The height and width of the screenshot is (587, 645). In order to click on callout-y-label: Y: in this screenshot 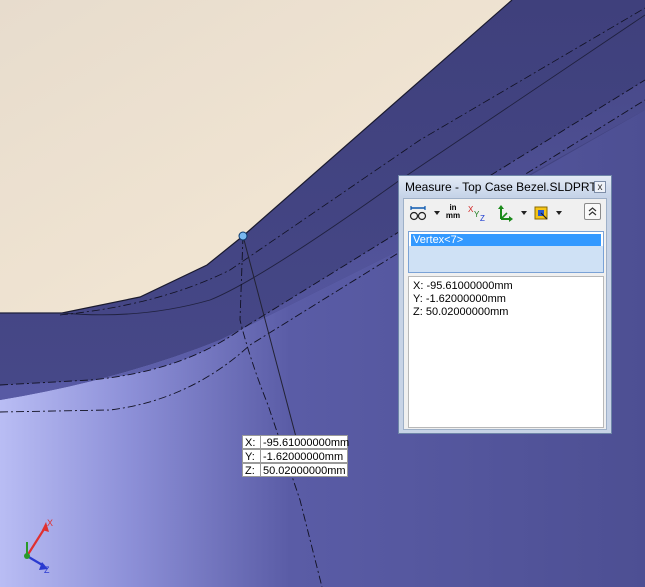, I will do `click(251, 456)`.